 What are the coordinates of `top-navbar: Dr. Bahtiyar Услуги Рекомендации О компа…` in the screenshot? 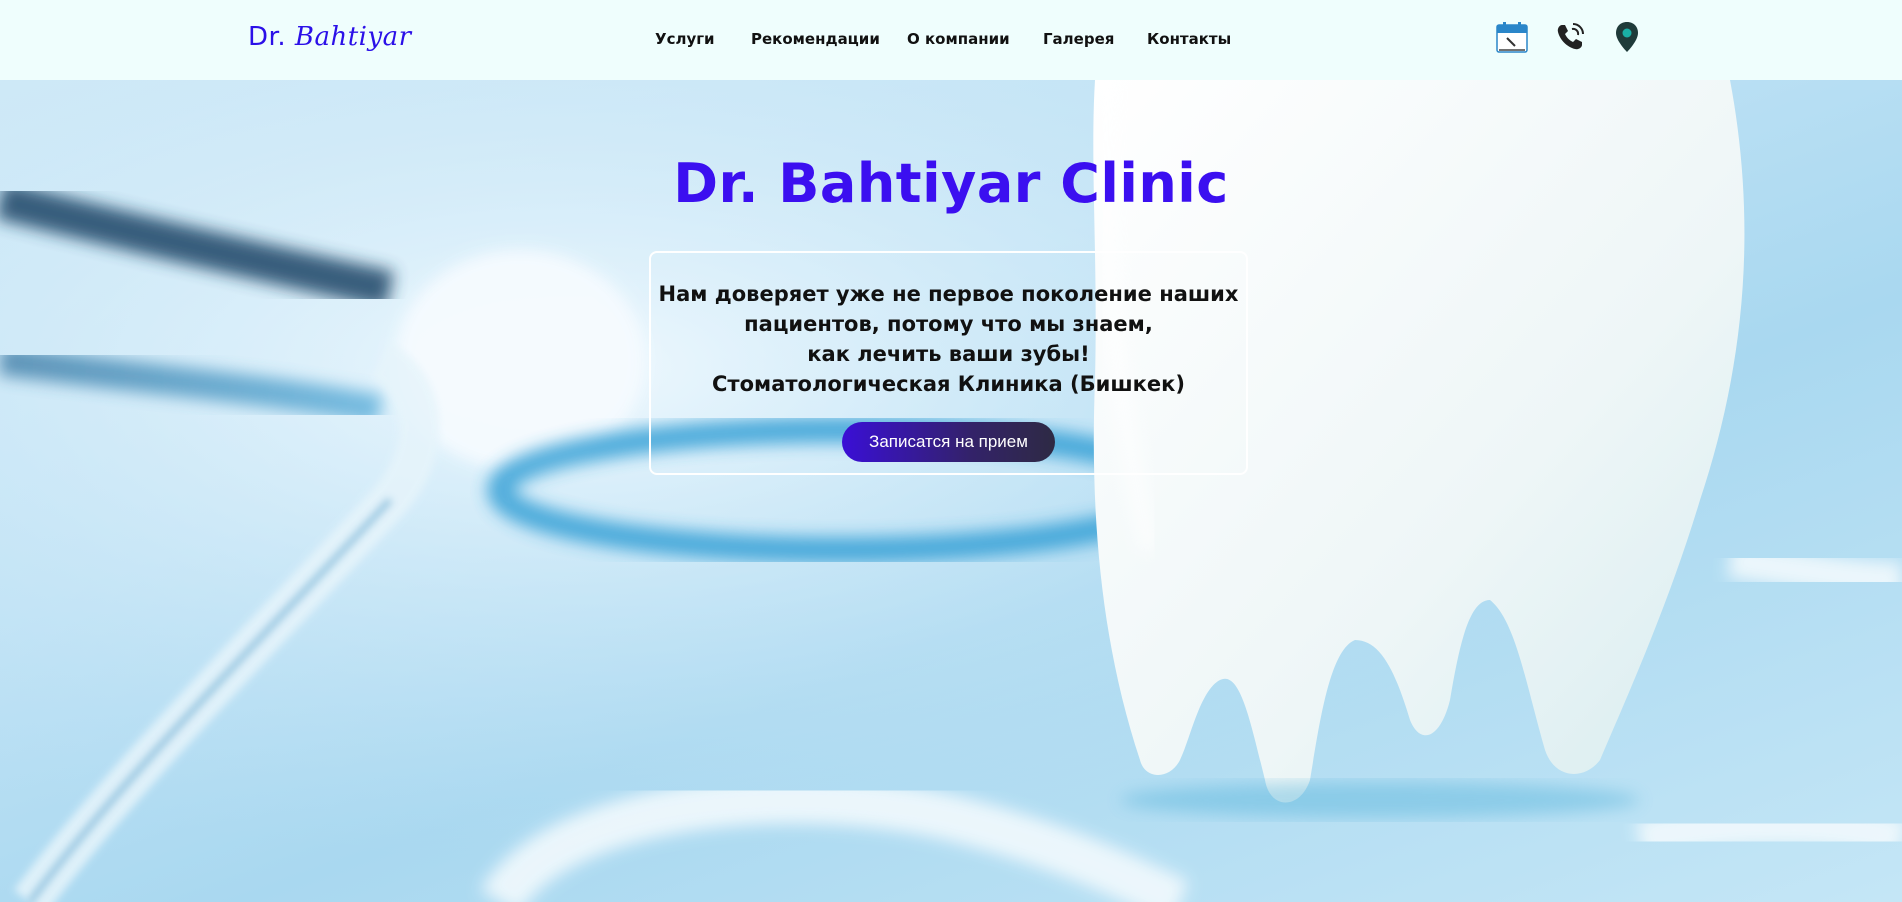 It's located at (951, 40).